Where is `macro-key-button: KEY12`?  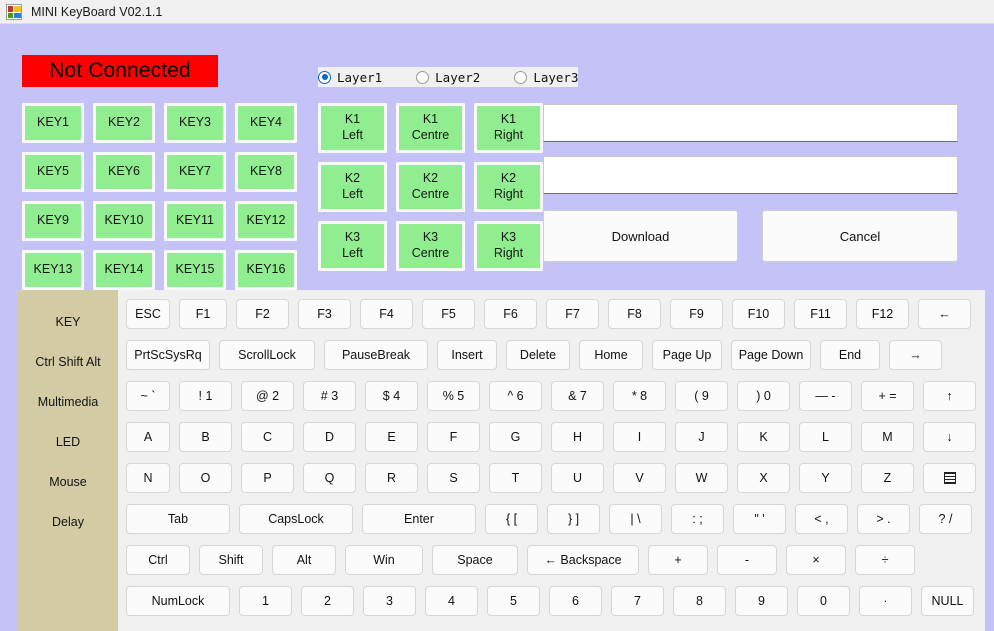
macro-key-button: KEY12 is located at coordinates (266, 221).